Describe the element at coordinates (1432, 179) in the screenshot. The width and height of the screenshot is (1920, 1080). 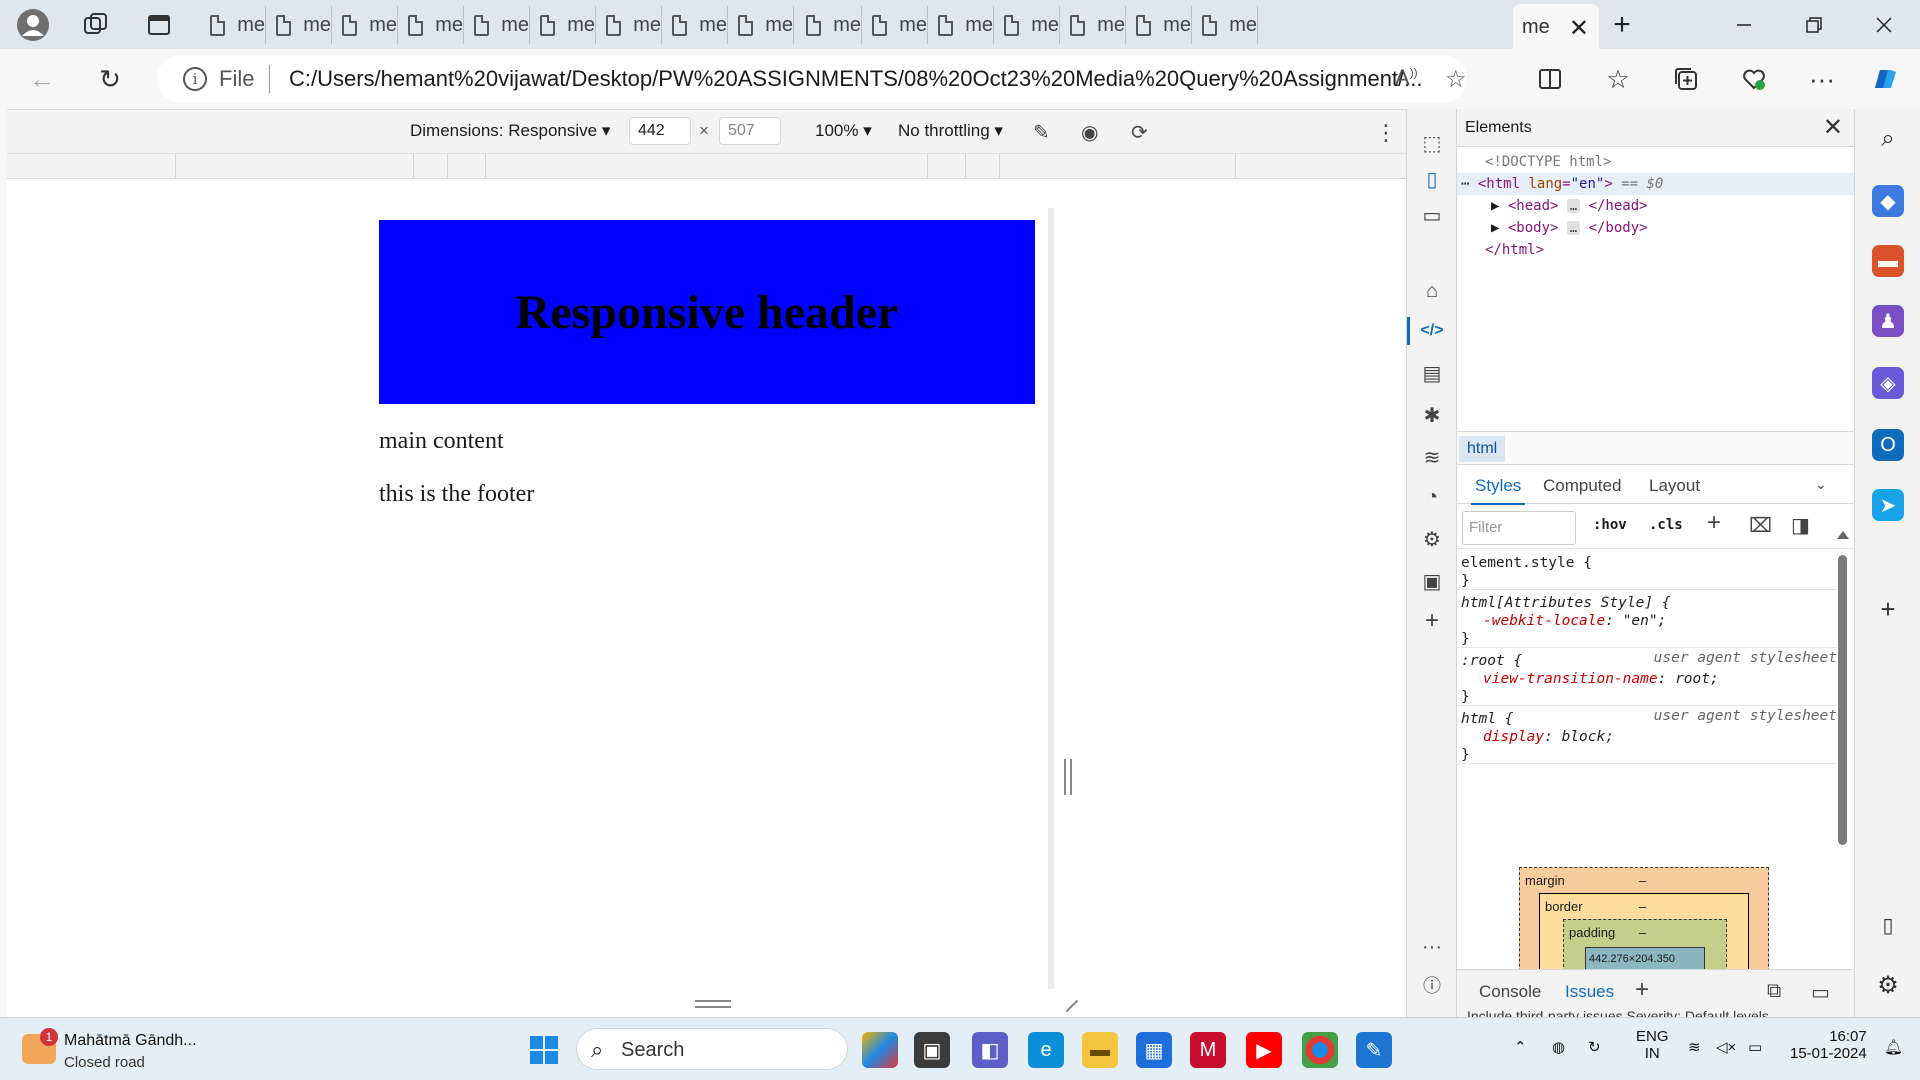
I see `device-emulation-icon: ▯` at that location.